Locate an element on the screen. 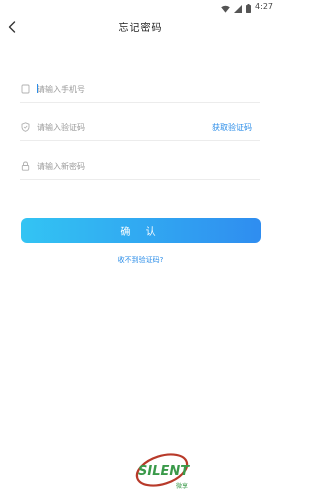  page-title: 忘记密码 is located at coordinates (140, 28).